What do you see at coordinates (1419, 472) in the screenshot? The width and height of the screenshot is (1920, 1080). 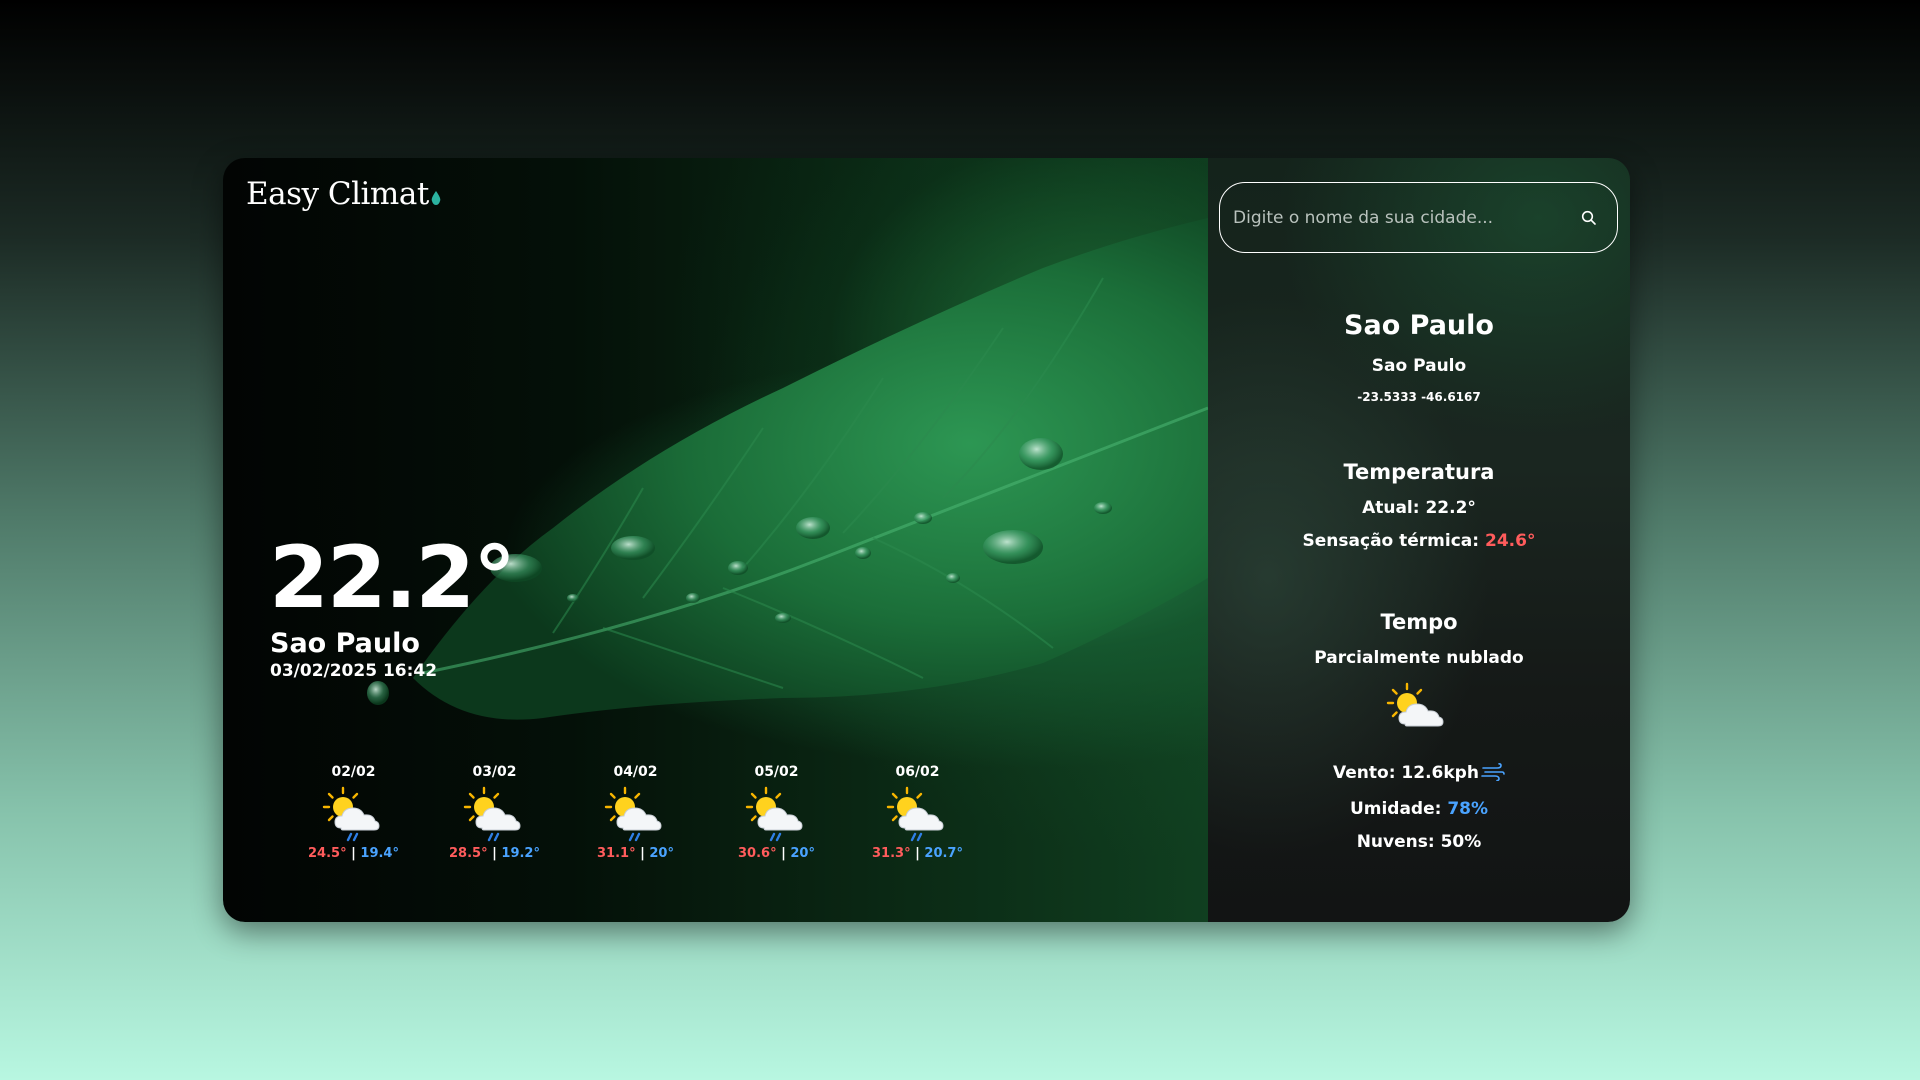 I see `temperature-heading: Temperatura` at bounding box center [1419, 472].